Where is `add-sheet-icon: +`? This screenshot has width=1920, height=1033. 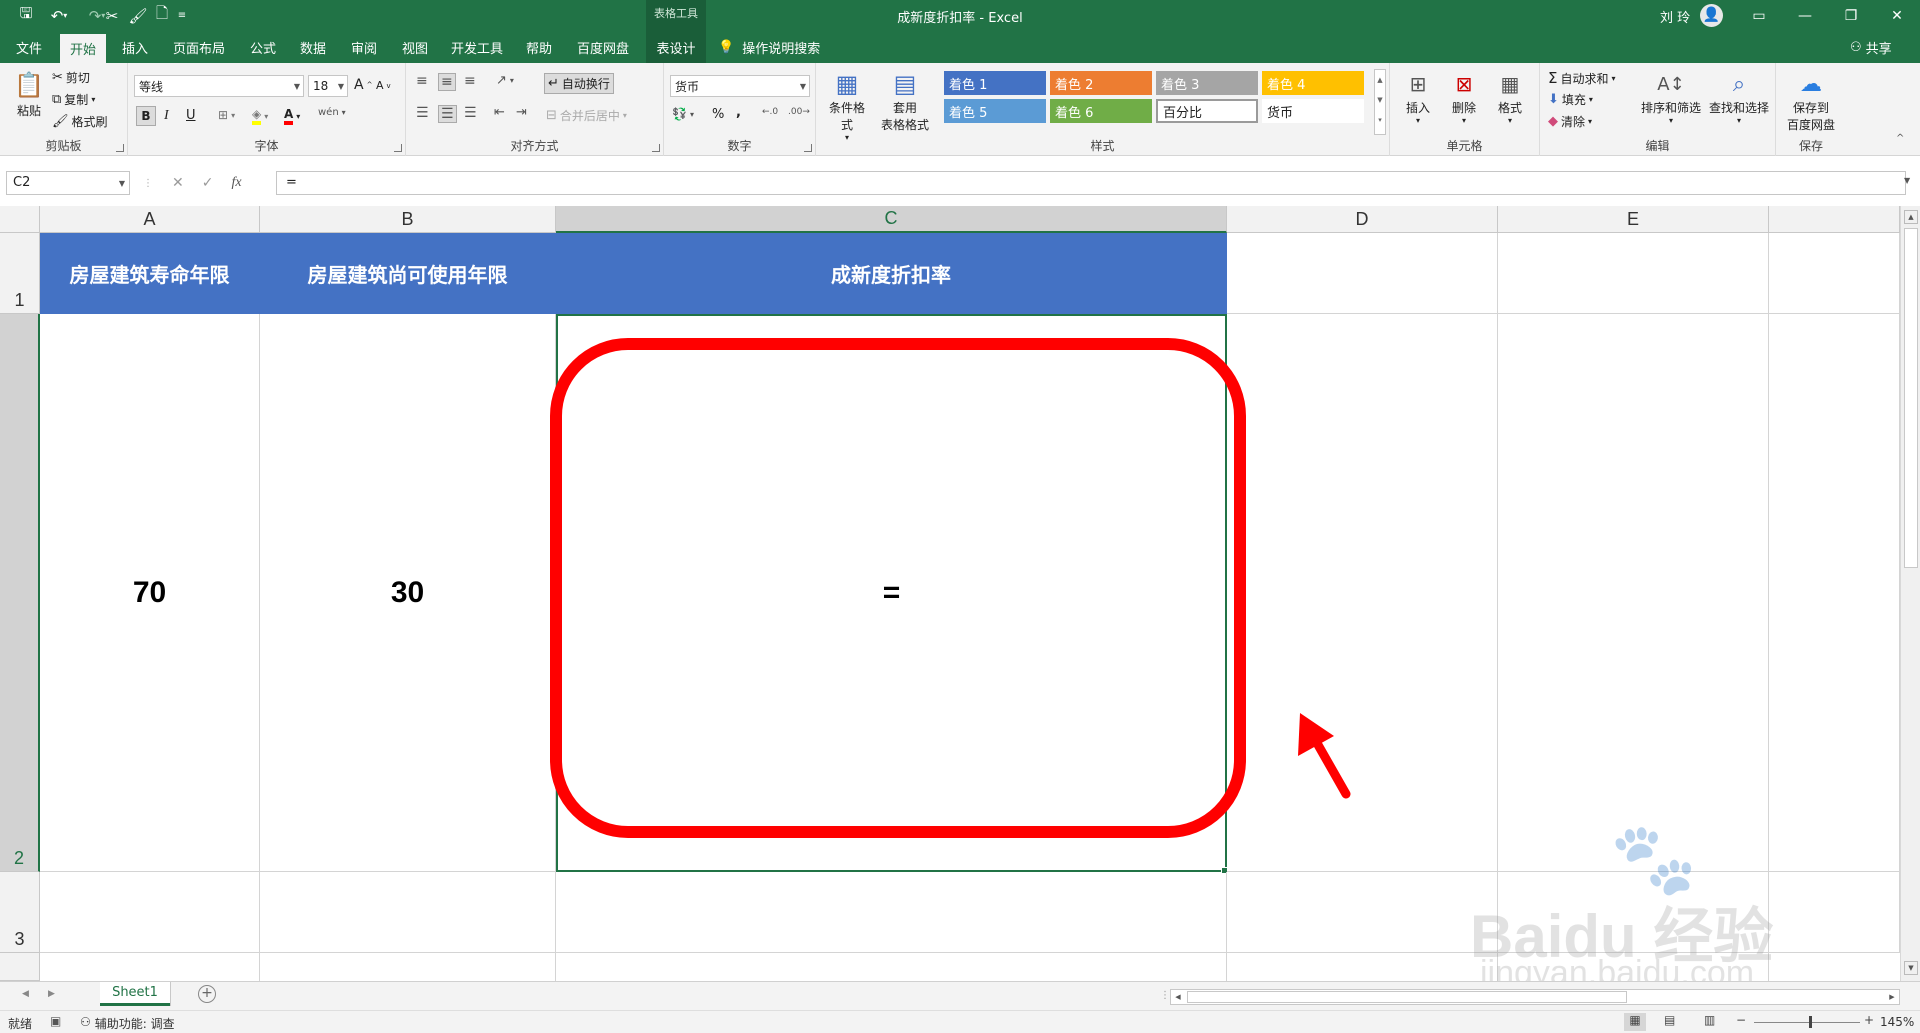 add-sheet-icon: + is located at coordinates (207, 994).